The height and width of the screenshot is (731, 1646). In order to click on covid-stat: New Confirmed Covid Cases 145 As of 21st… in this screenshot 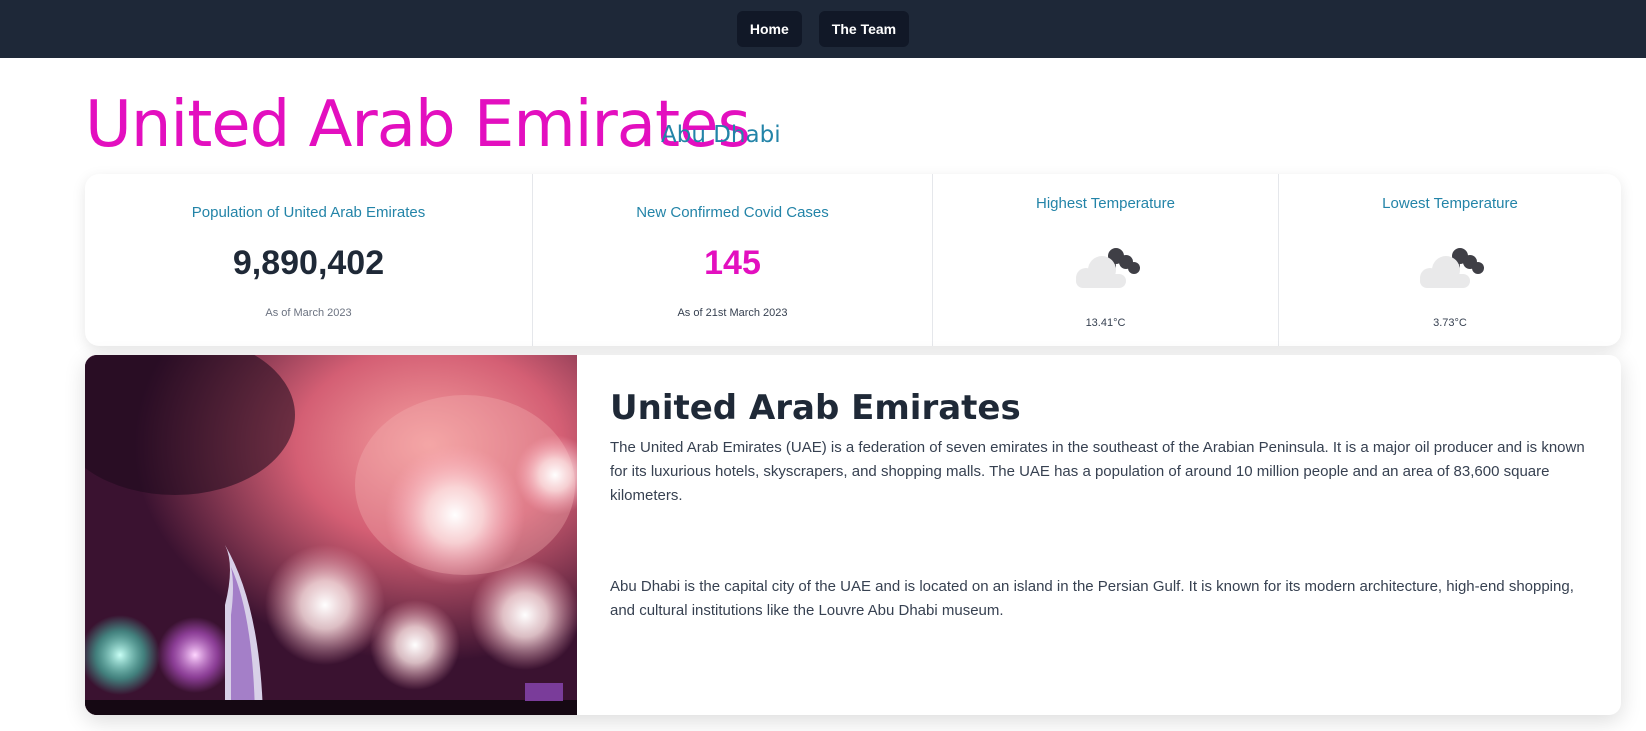, I will do `click(733, 260)`.